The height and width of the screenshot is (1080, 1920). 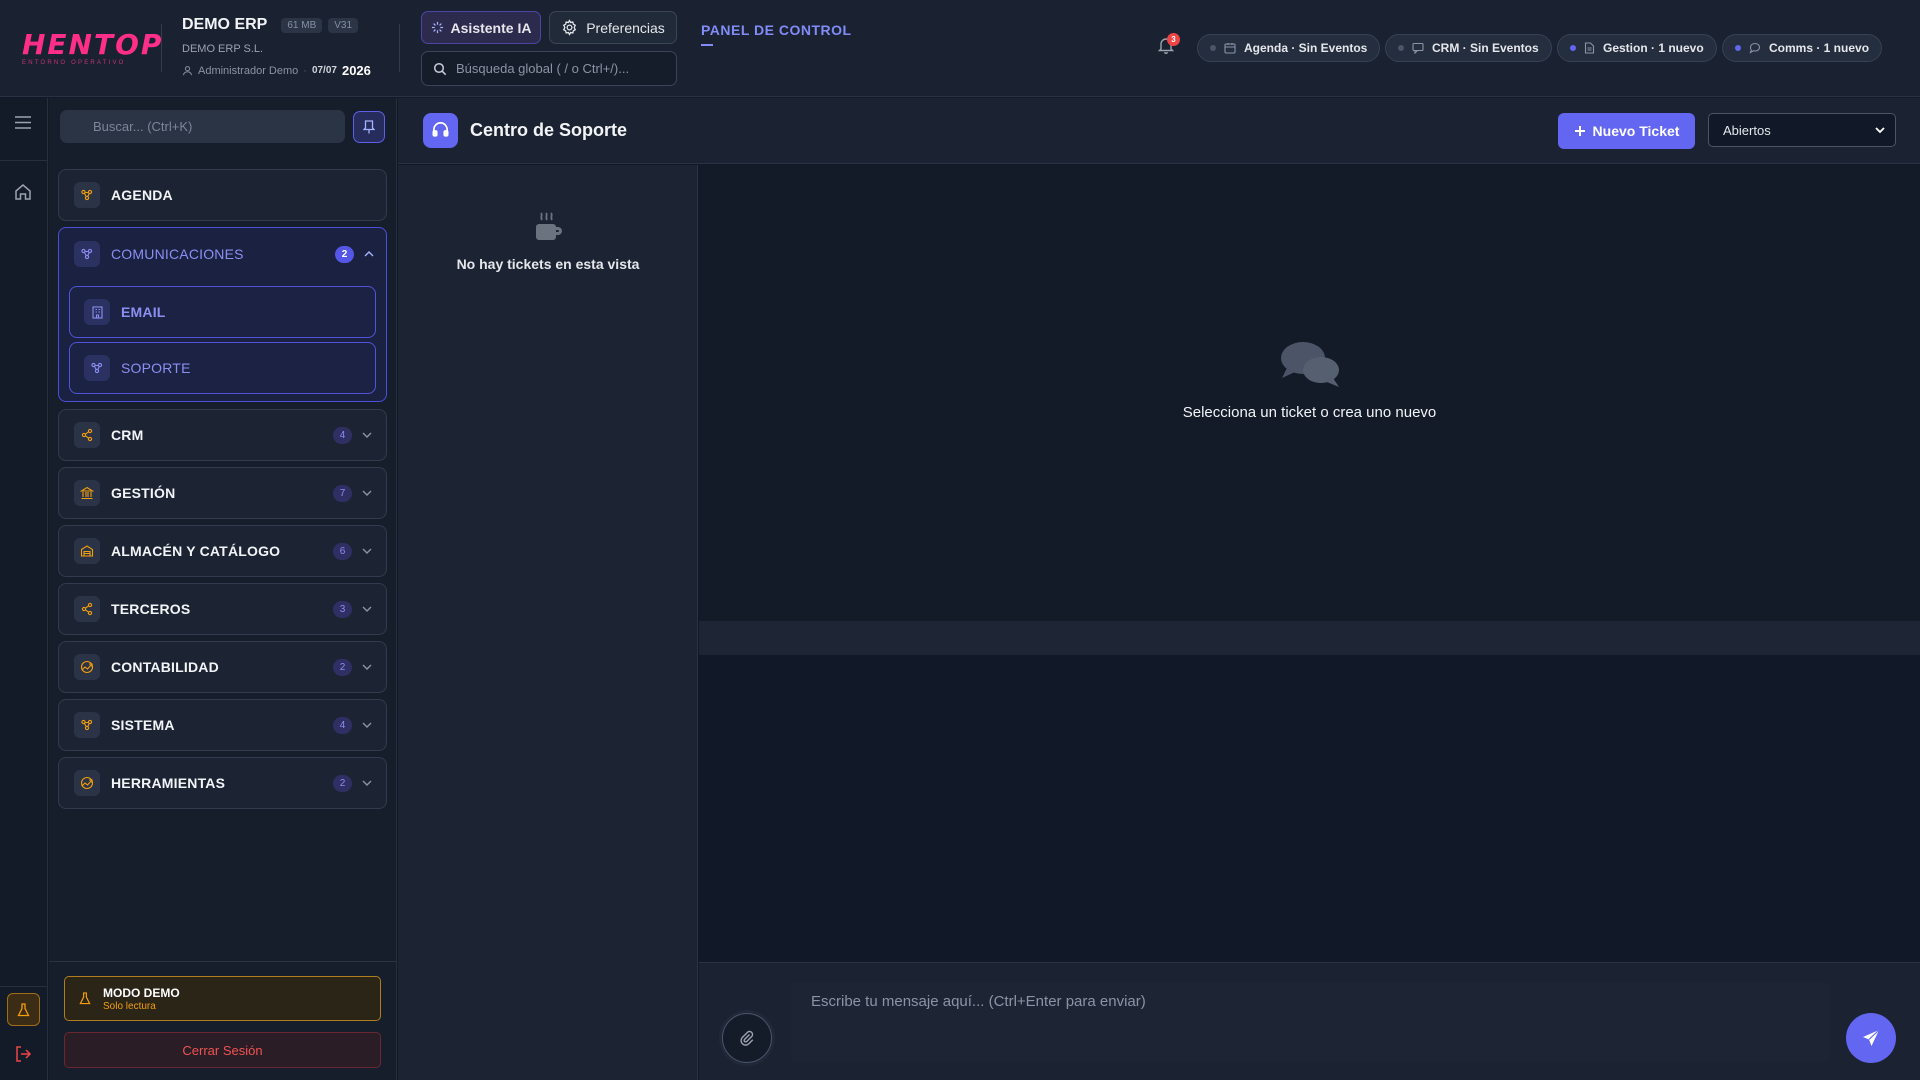 What do you see at coordinates (1637, 48) in the screenshot?
I see `chip-gestion: Gestion · 1 nuevo` at bounding box center [1637, 48].